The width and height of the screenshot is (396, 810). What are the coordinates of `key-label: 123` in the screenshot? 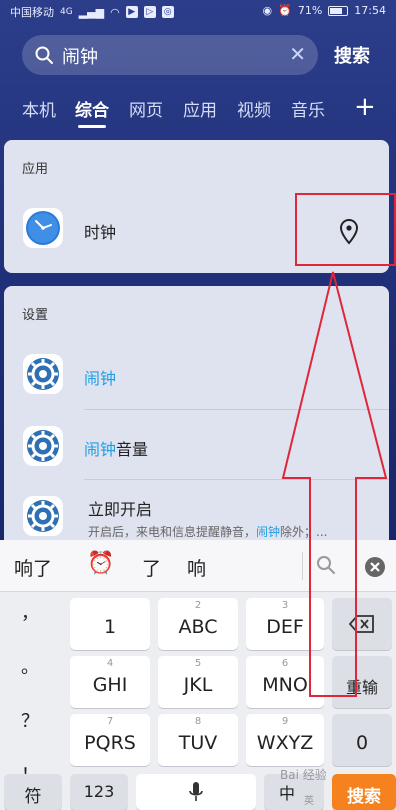 It's located at (99, 791).